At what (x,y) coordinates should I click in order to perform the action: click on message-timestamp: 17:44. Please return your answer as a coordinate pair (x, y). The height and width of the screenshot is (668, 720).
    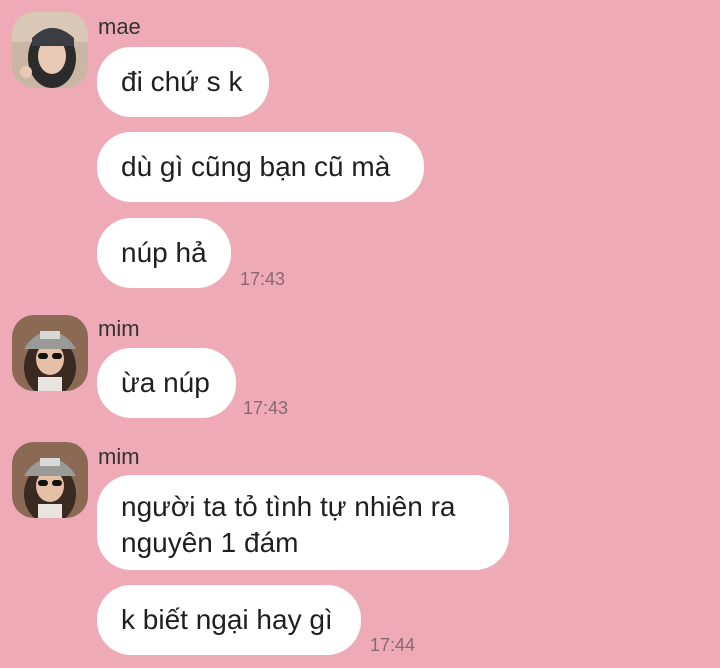
    Looking at the image, I should click on (393, 645).